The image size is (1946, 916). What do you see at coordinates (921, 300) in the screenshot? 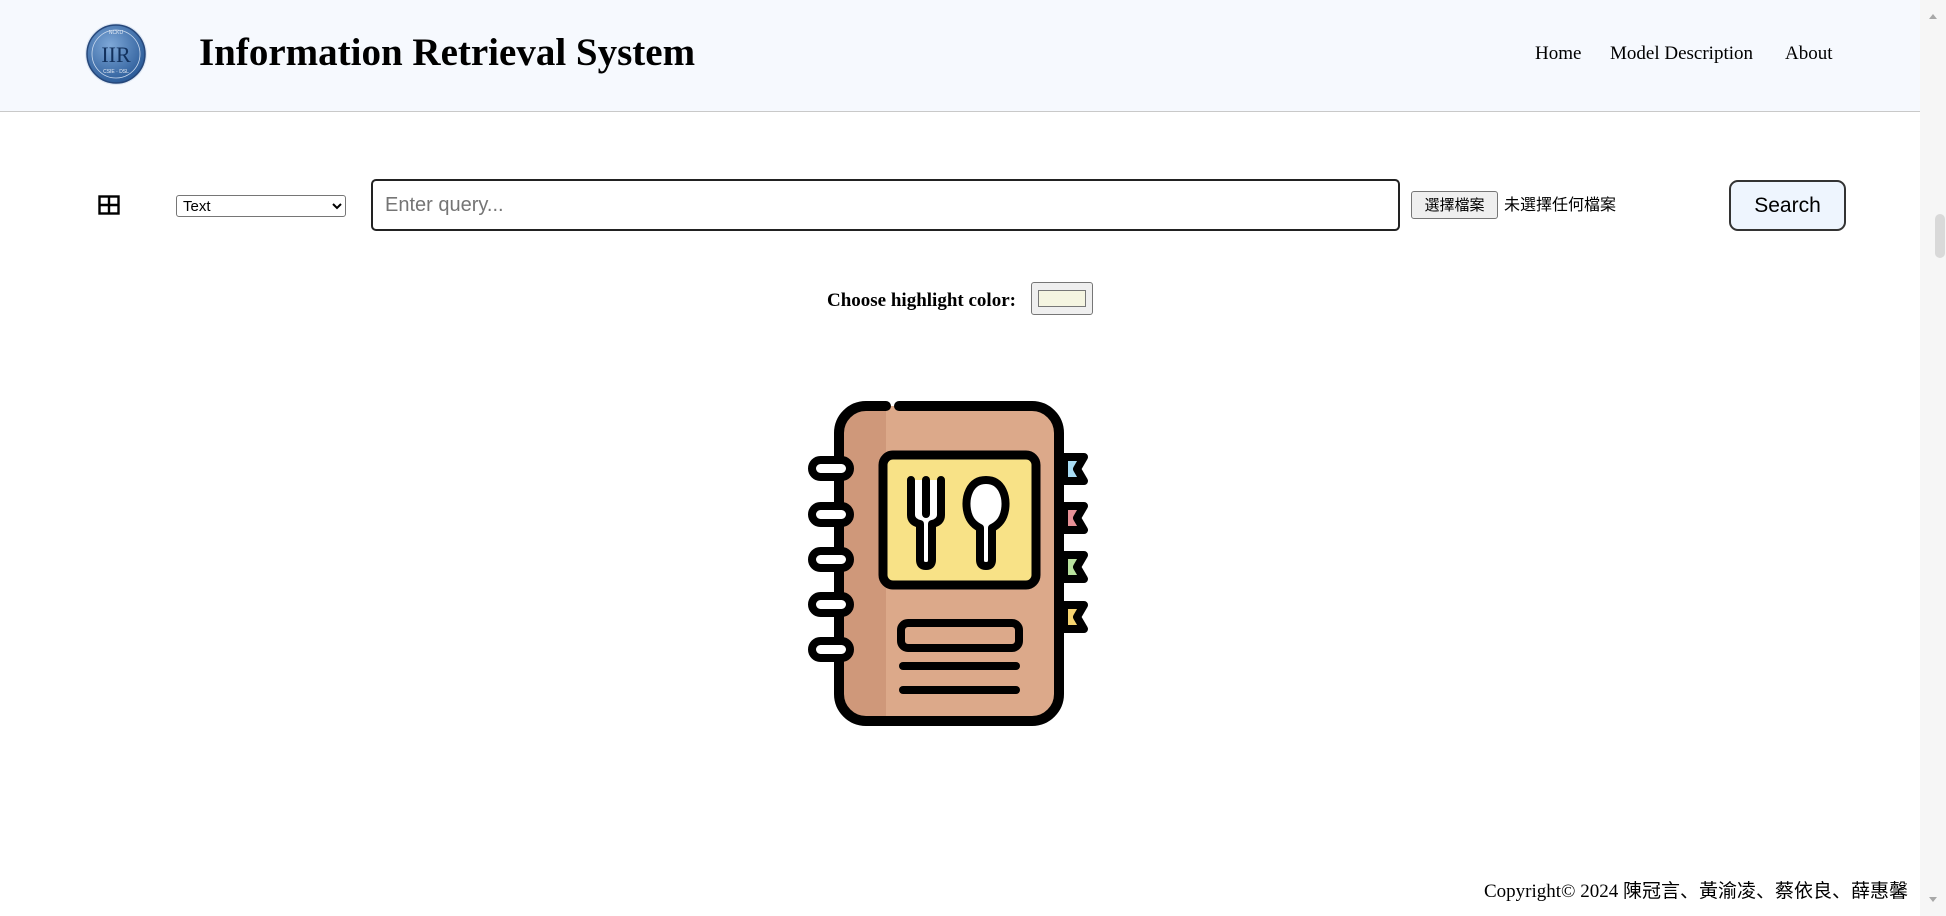
I see `highlight-color-label: Choose highlight color:` at bounding box center [921, 300].